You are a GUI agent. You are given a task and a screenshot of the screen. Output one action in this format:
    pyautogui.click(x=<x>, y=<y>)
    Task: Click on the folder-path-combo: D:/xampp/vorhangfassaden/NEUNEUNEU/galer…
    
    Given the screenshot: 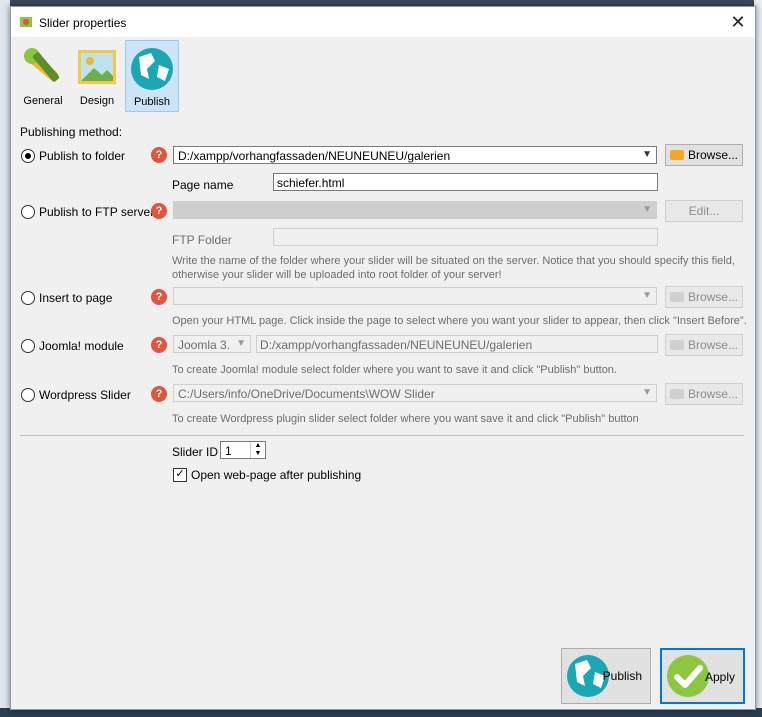 What is the action you would take?
    pyautogui.click(x=415, y=155)
    